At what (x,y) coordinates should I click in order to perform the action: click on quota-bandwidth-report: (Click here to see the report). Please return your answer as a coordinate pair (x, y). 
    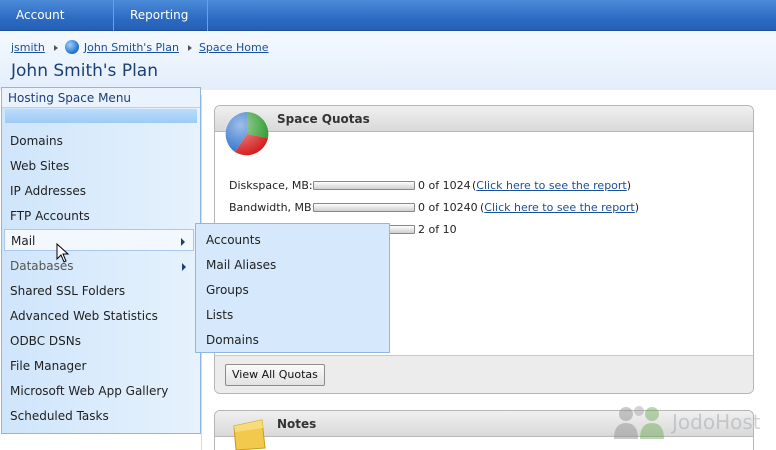
    Looking at the image, I should click on (559, 207).